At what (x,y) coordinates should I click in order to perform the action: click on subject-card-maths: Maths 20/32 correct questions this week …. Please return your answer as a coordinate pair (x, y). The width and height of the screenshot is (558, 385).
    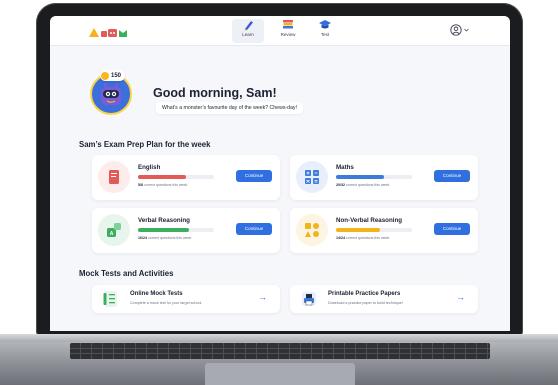
    Looking at the image, I should click on (384, 177).